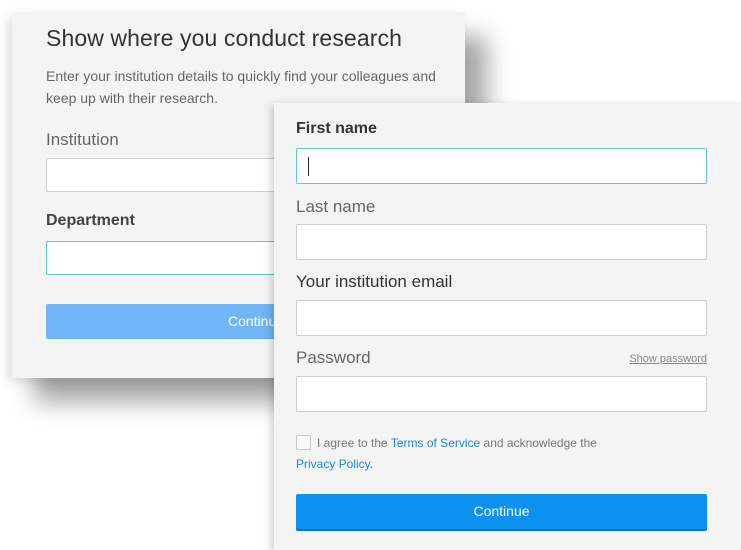  Describe the element at coordinates (90, 220) in the screenshot. I see `department-label: Department` at that location.